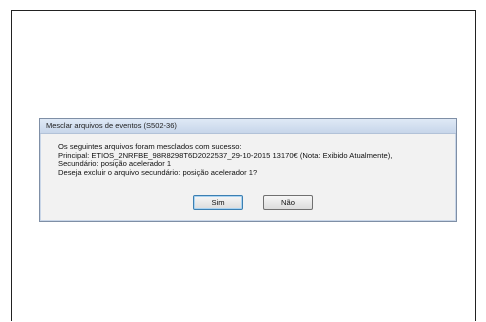 Image resolution: width=486 pixels, height=322 pixels. What do you see at coordinates (248, 126) in the screenshot?
I see `dialog-titlebar: Mesclar arquivos de eventos (S502-36)` at bounding box center [248, 126].